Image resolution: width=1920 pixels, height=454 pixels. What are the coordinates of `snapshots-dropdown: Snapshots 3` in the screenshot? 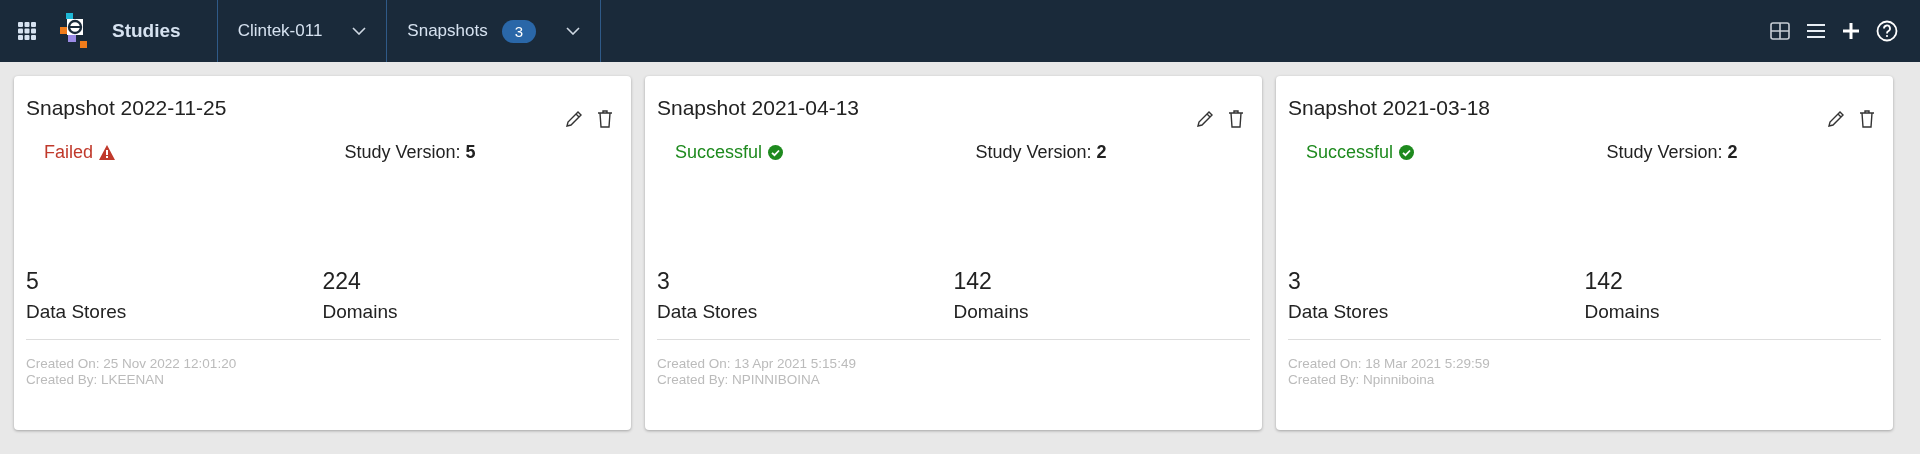 It's located at (494, 31).